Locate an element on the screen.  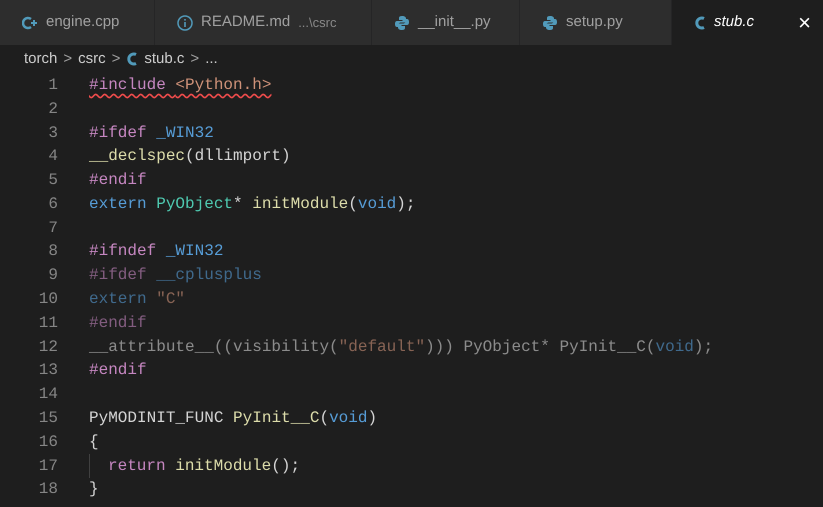
code-line: __declspec(dllimport) is located at coordinates (190, 157).